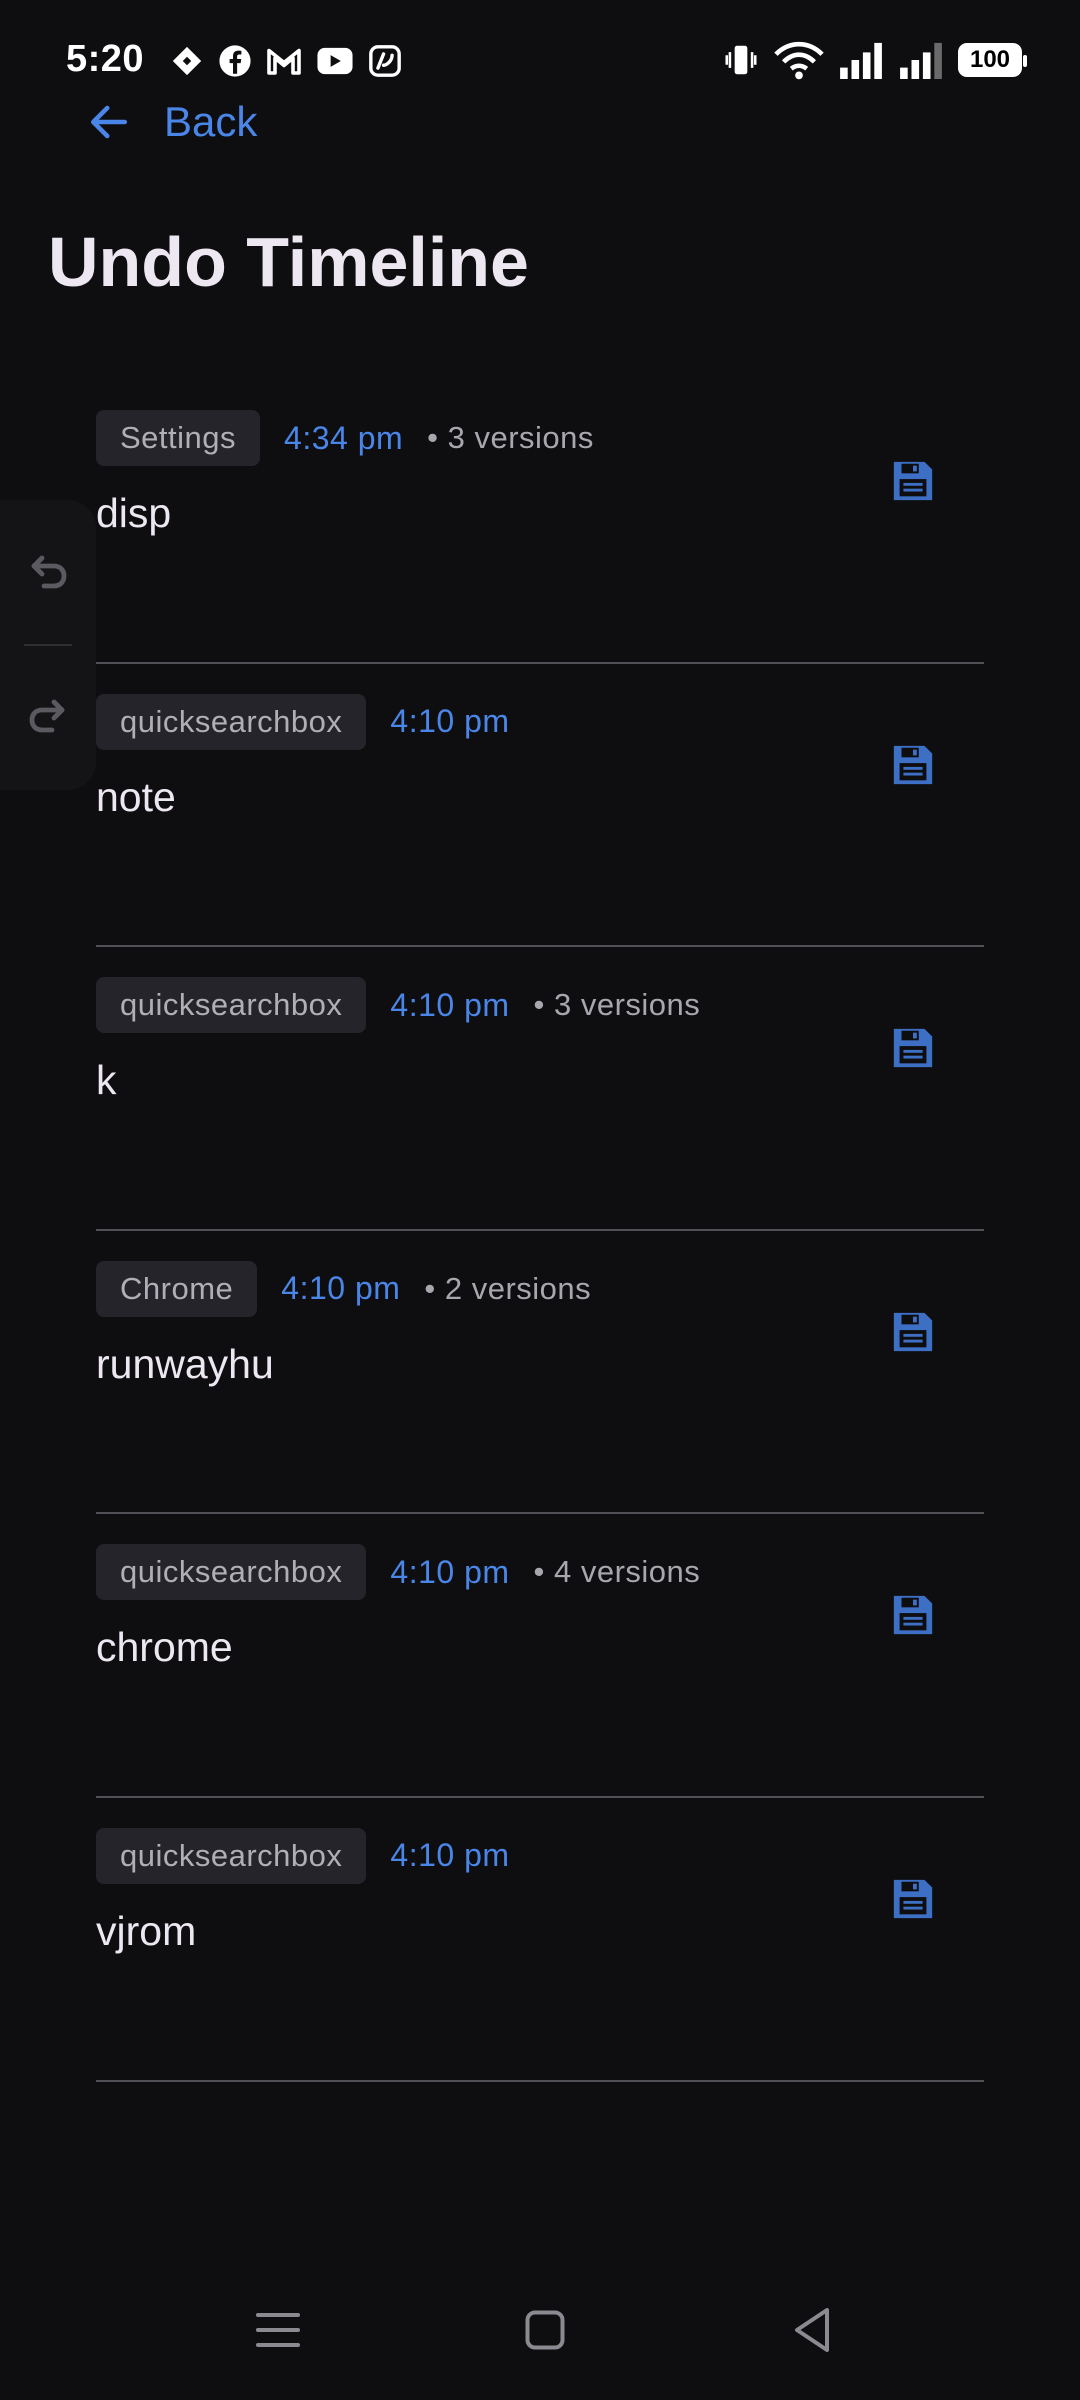 The image size is (1080, 2400). What do you see at coordinates (335, 61) in the screenshot?
I see `youtube-icon` at bounding box center [335, 61].